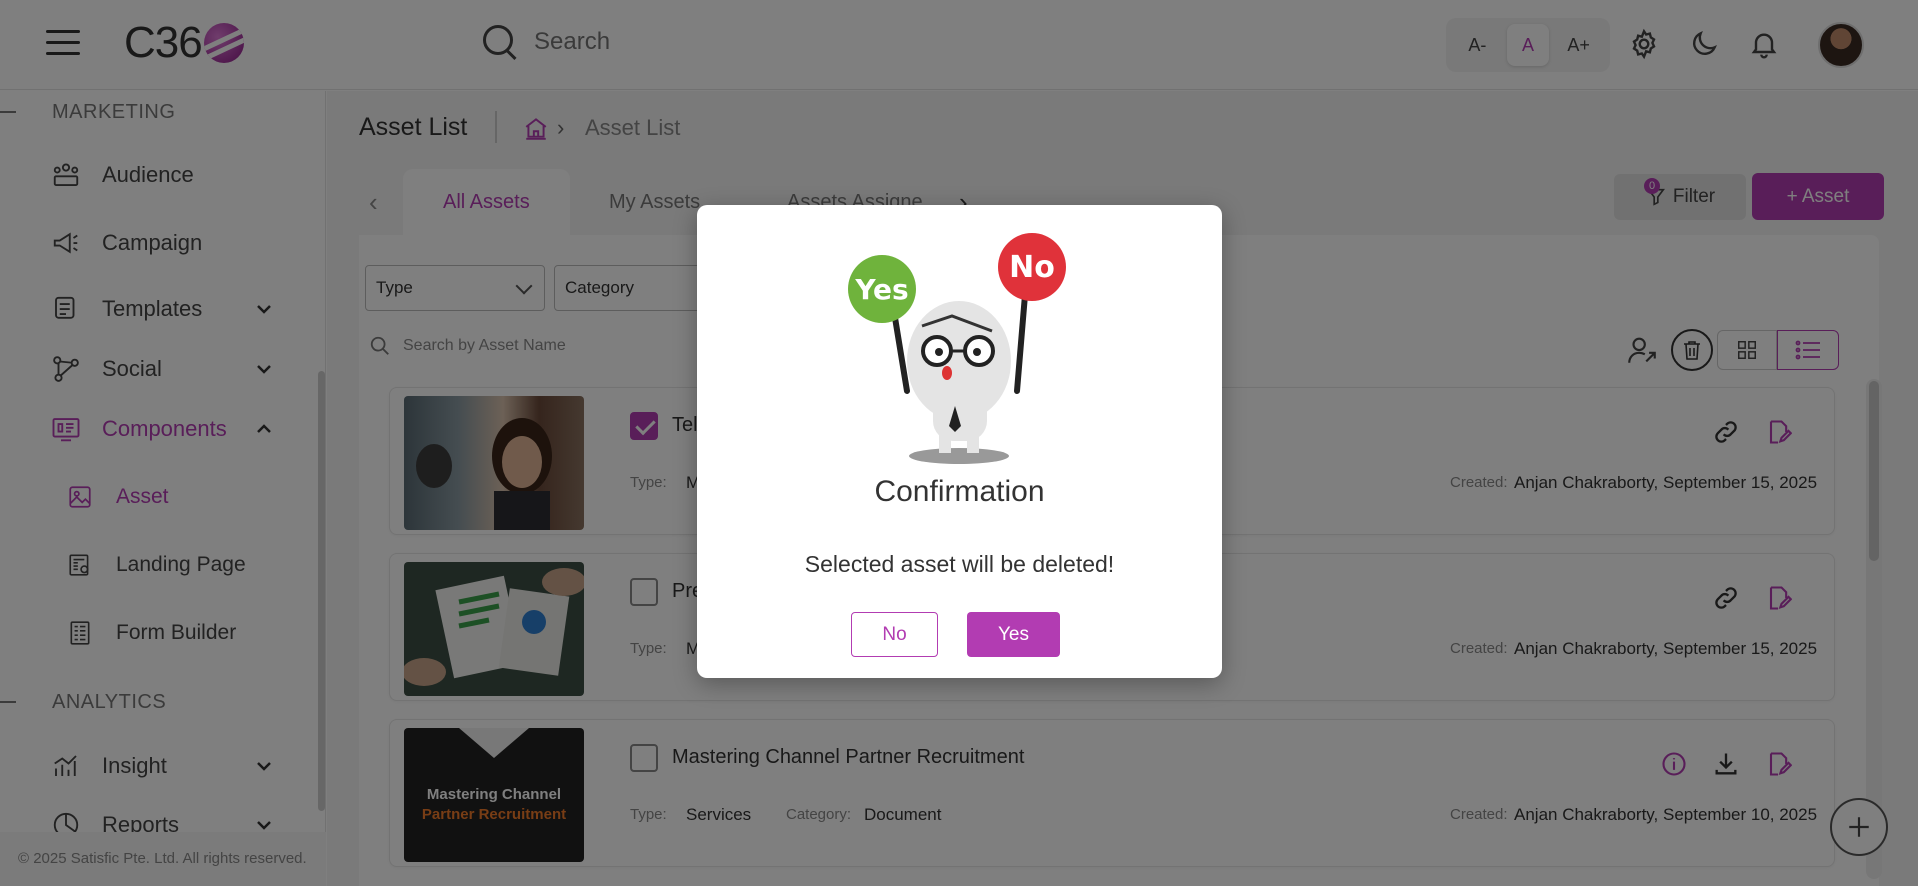 This screenshot has height=886, width=1918. I want to click on dialog-title: Confirmation, so click(959, 491).